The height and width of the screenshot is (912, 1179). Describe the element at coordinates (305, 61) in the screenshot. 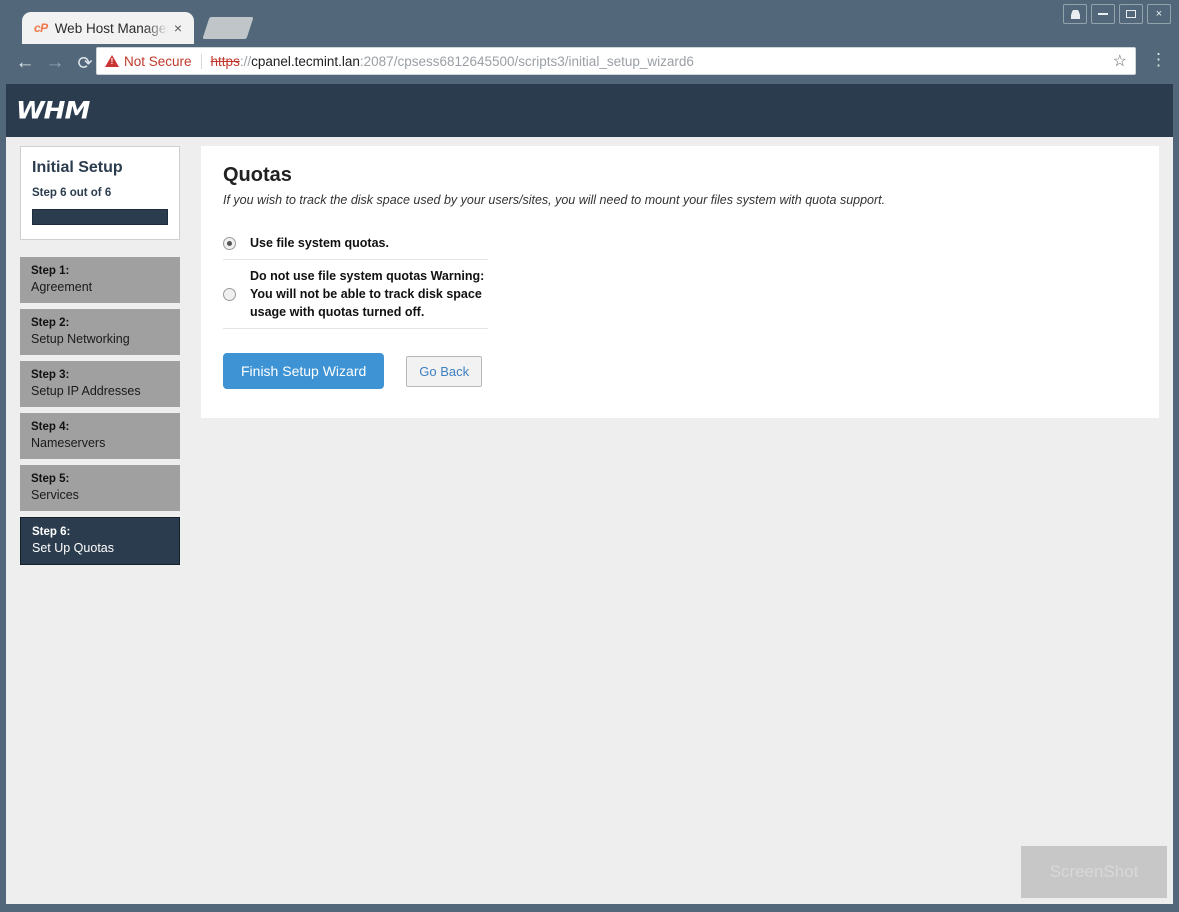

I see `url-host: cpanel.tecmint.lan` at that location.